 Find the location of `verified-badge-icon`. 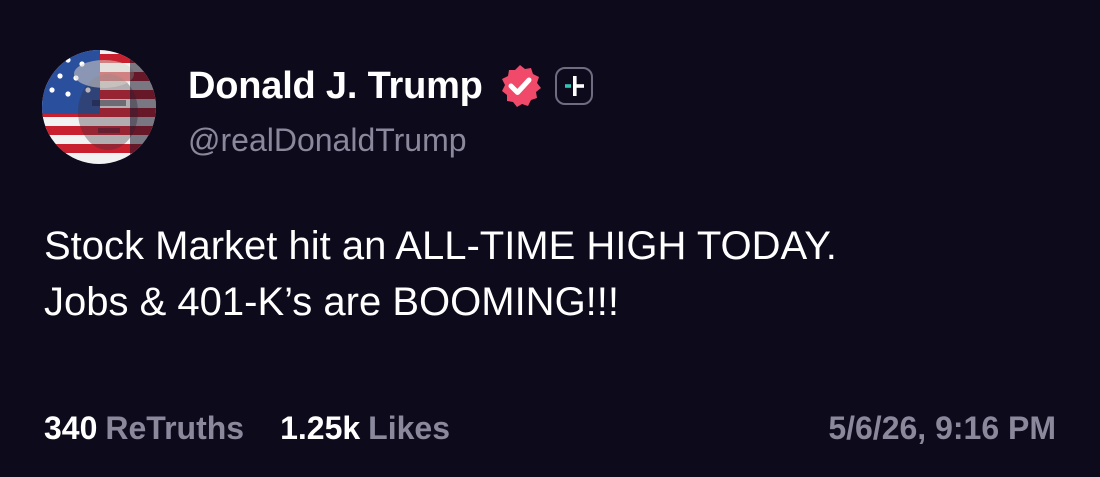

verified-badge-icon is located at coordinates (520, 86).